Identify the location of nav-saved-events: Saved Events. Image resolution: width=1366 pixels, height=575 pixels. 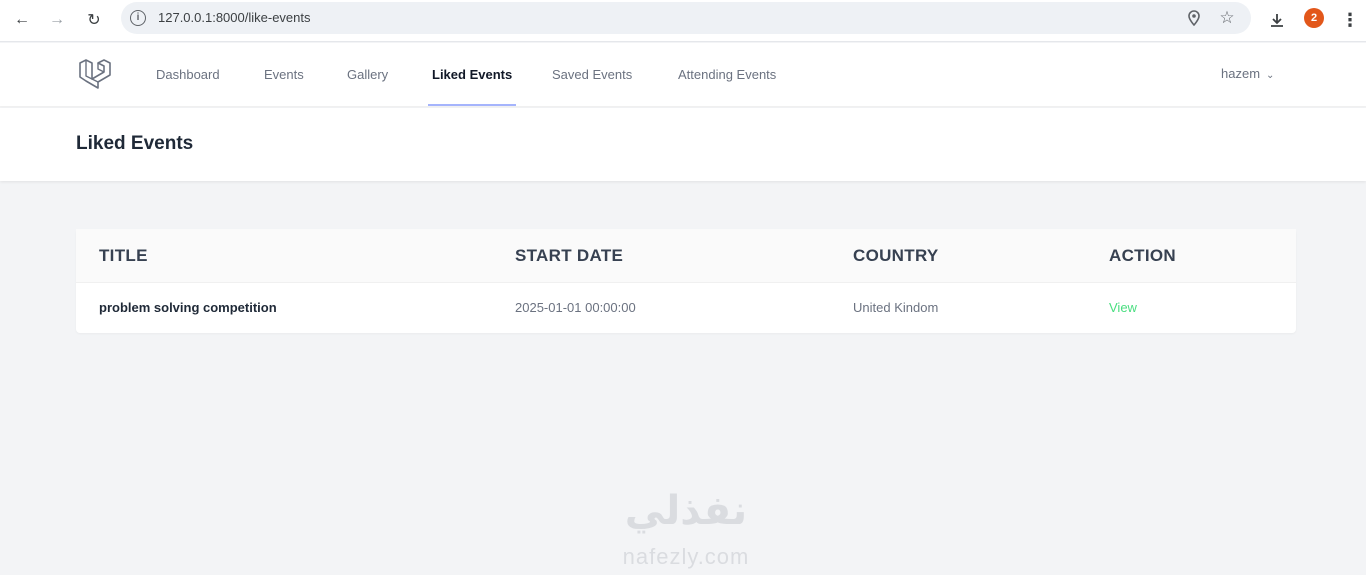
(592, 74).